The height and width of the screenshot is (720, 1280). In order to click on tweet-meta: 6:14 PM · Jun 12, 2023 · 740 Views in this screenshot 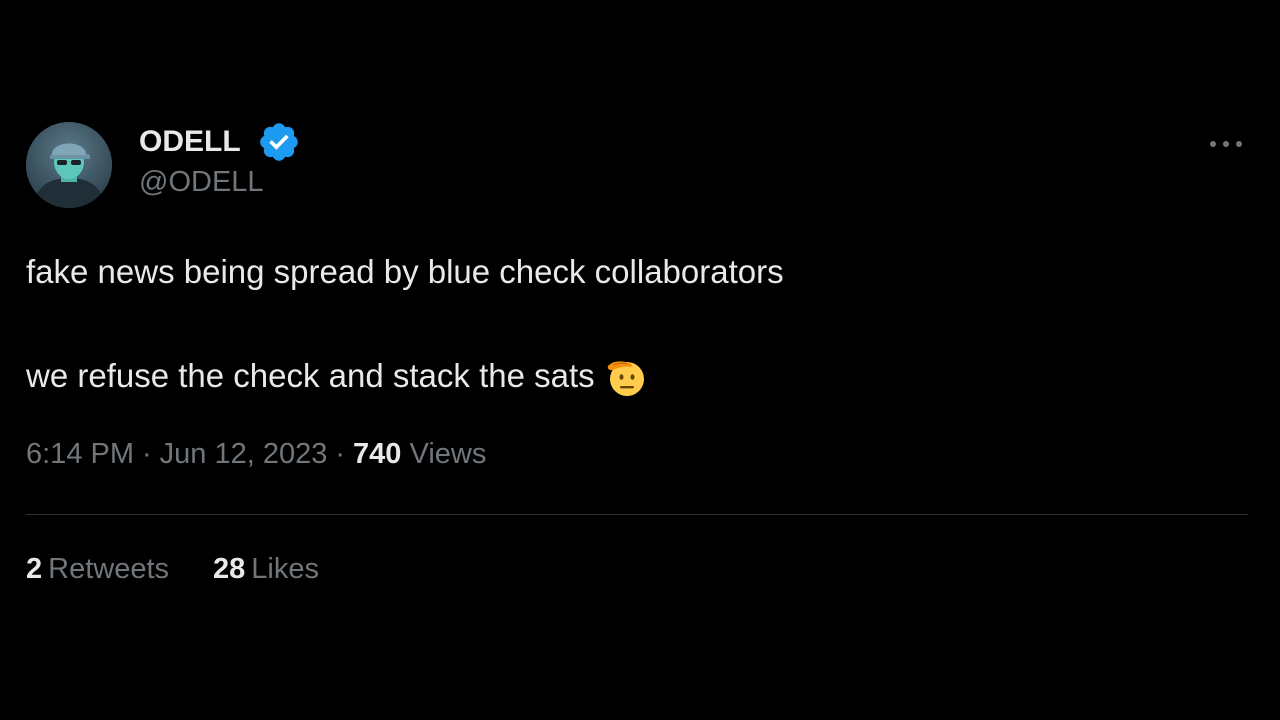, I will do `click(256, 454)`.